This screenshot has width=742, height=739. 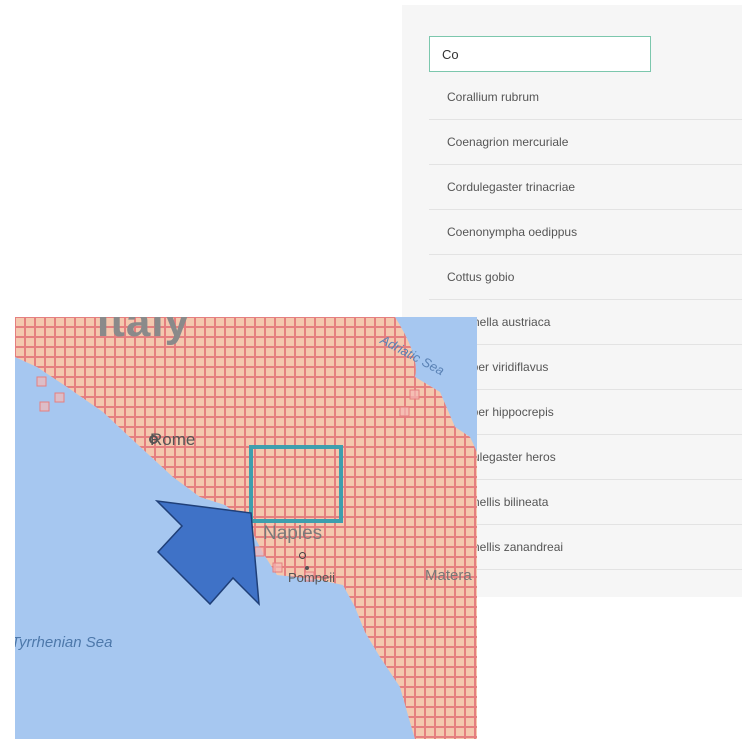 I want to click on city-label-naples: Naples, so click(x=293, y=533).